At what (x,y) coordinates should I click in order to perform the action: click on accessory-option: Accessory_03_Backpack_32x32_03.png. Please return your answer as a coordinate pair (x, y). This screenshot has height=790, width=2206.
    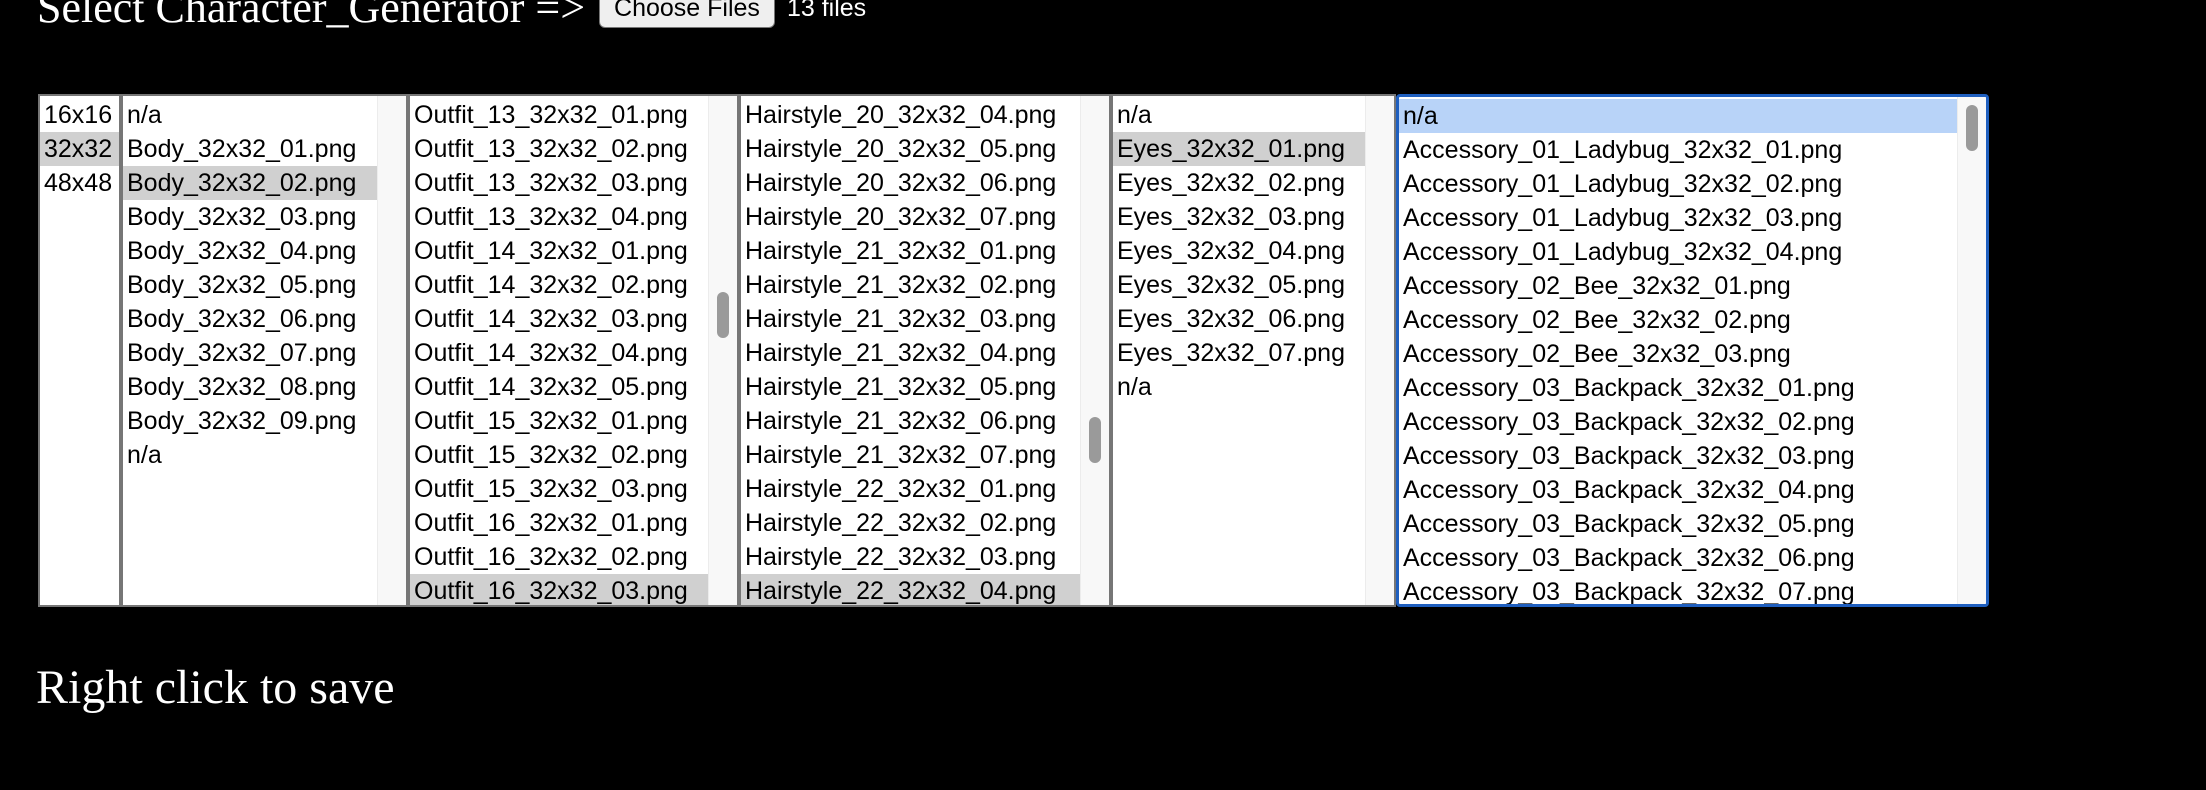
    Looking at the image, I should click on (1678, 456).